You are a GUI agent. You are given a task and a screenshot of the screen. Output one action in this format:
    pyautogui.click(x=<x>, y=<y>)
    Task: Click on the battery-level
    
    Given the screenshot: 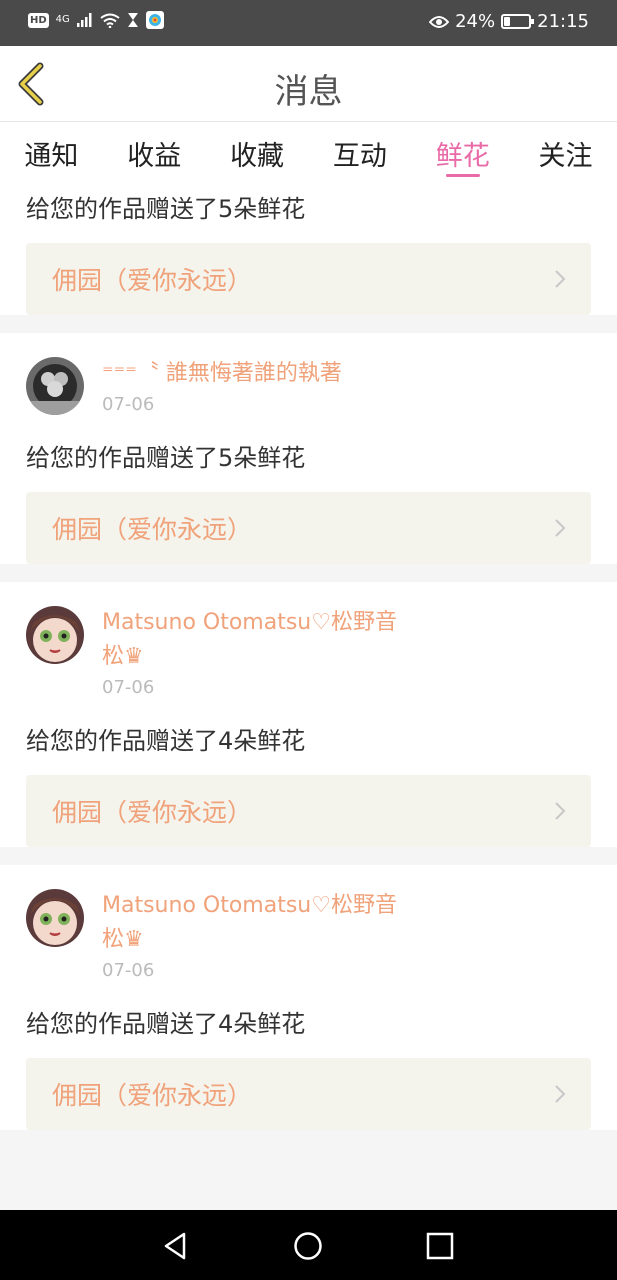 What is the action you would take?
    pyautogui.click(x=507, y=21)
    